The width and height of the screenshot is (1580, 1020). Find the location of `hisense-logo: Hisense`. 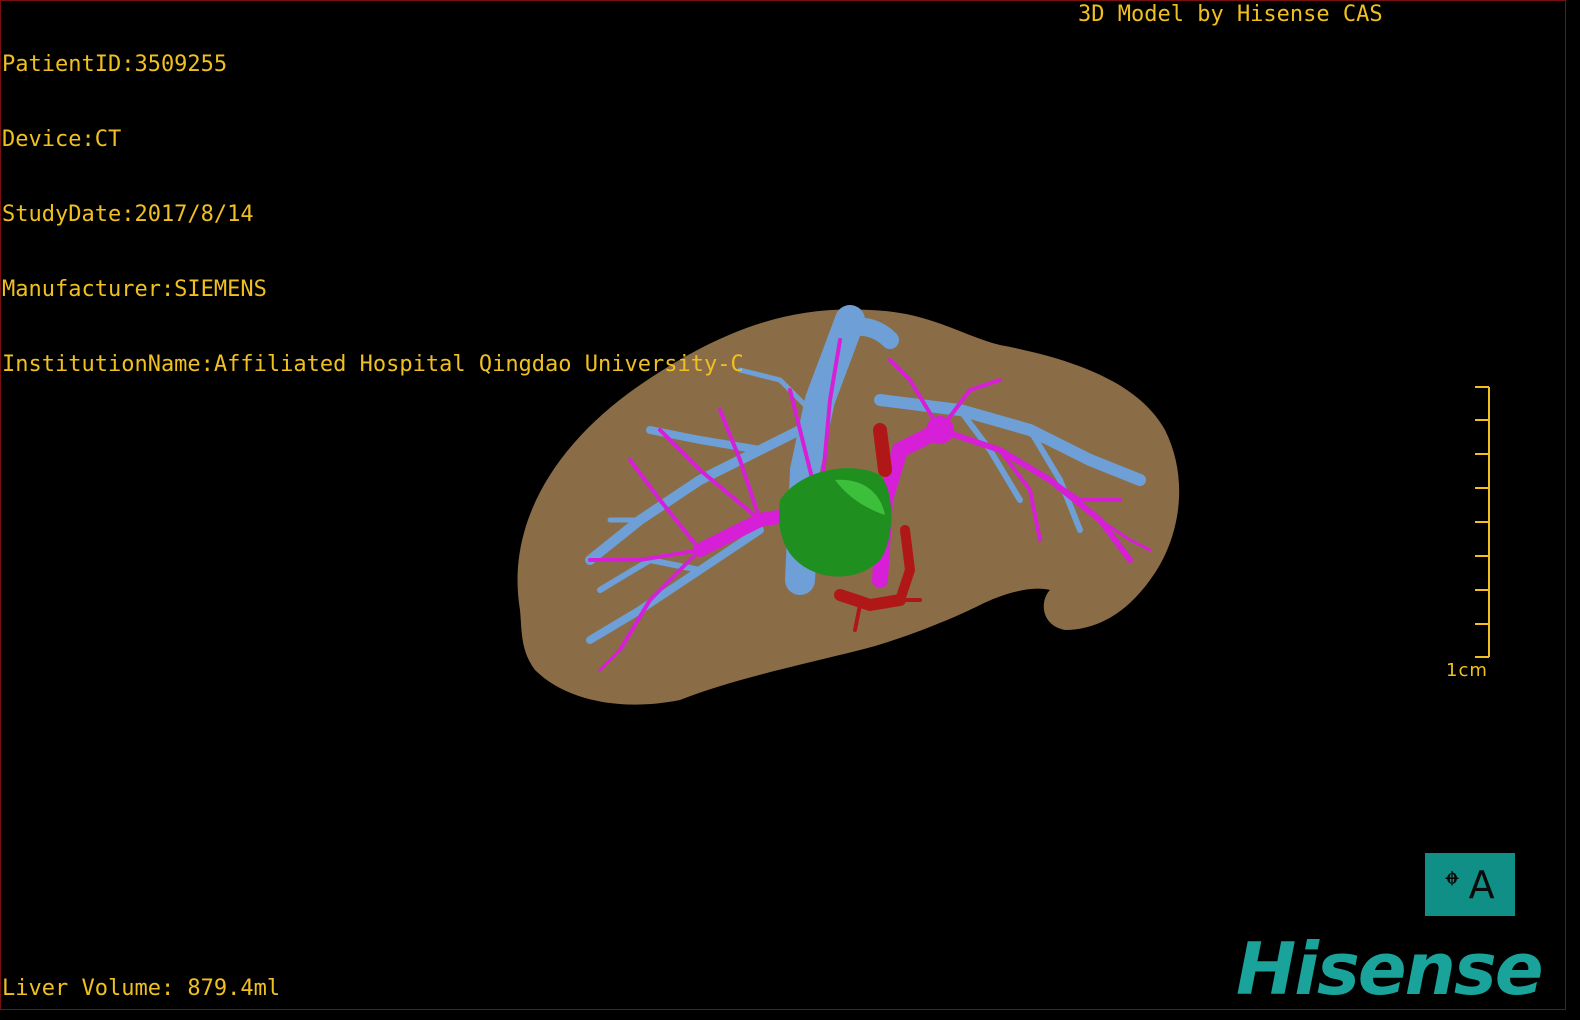

hisense-logo: Hisense is located at coordinates (1390, 969).